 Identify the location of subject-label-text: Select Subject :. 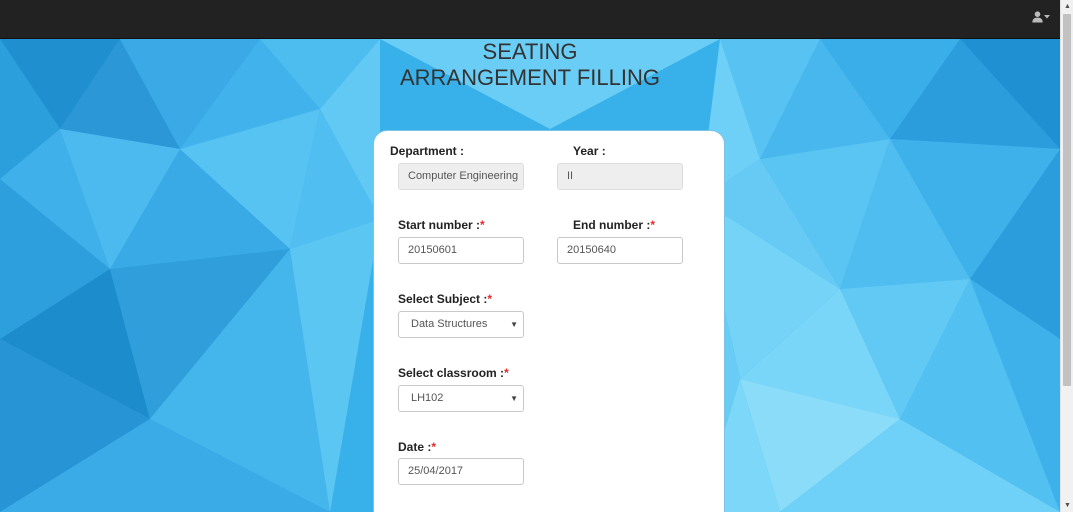
(443, 299).